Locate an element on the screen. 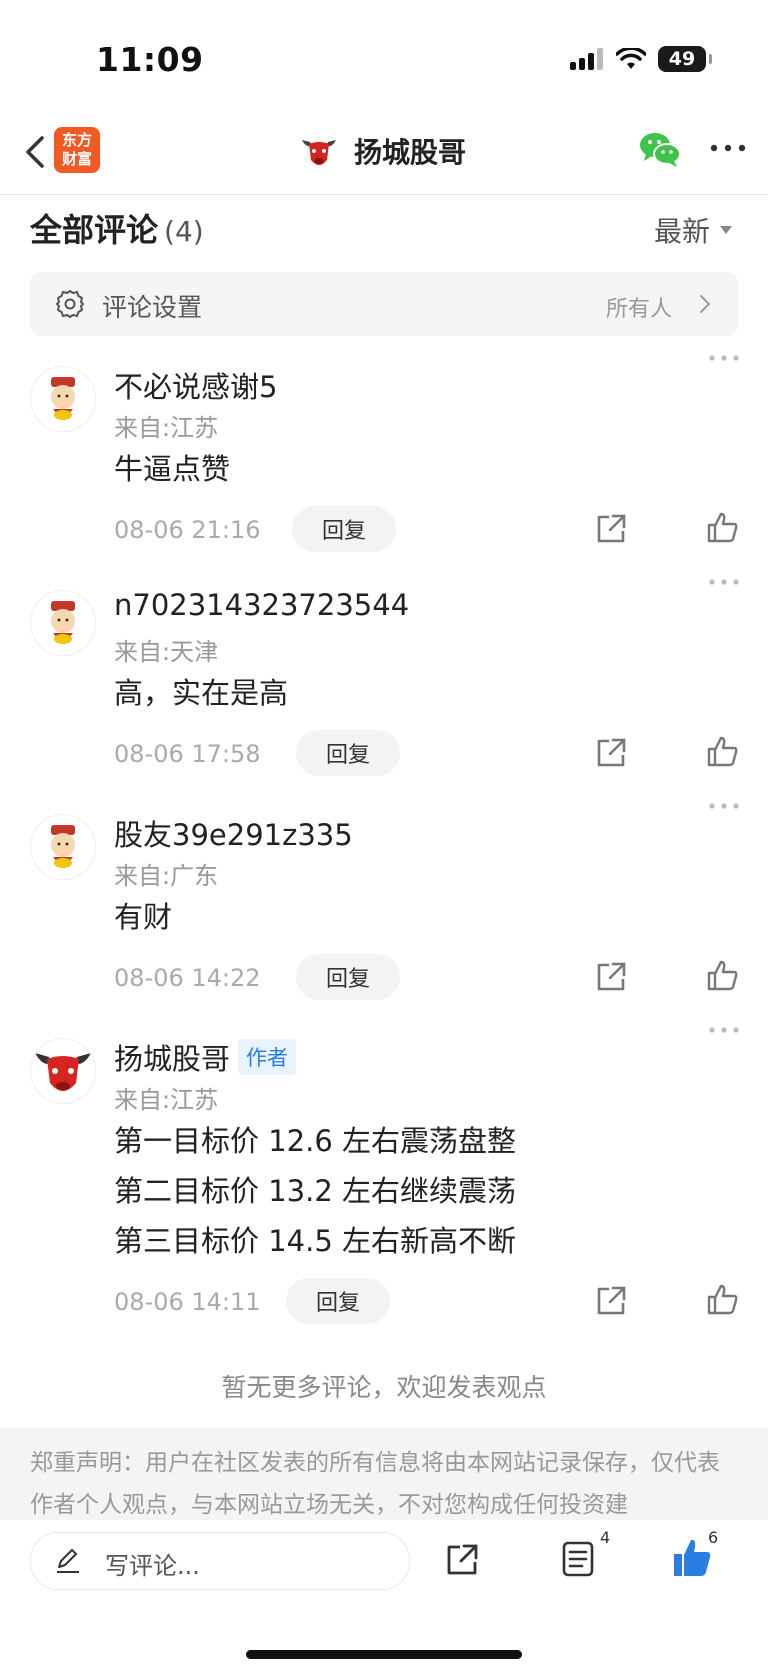 The image size is (768, 1670). comment-time: 08-06 21:16 is located at coordinates (187, 530).